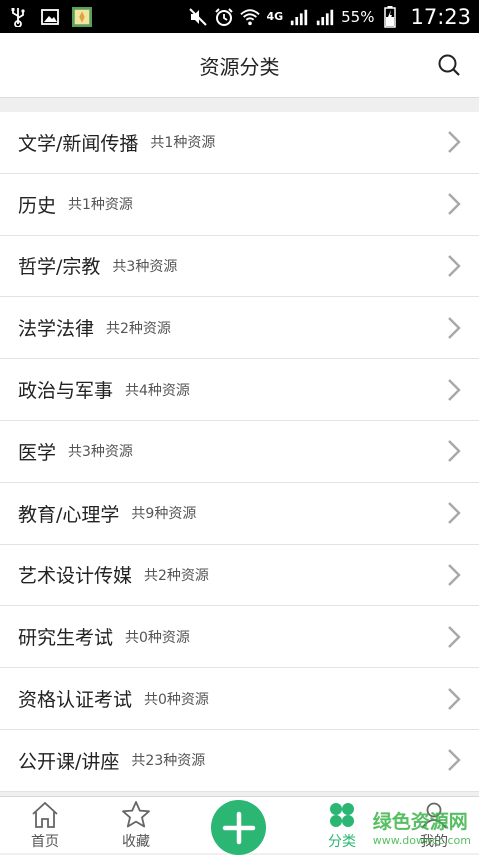 This screenshot has width=479, height=855. What do you see at coordinates (274, 16) in the screenshot?
I see `network-type-label: 4G` at bounding box center [274, 16].